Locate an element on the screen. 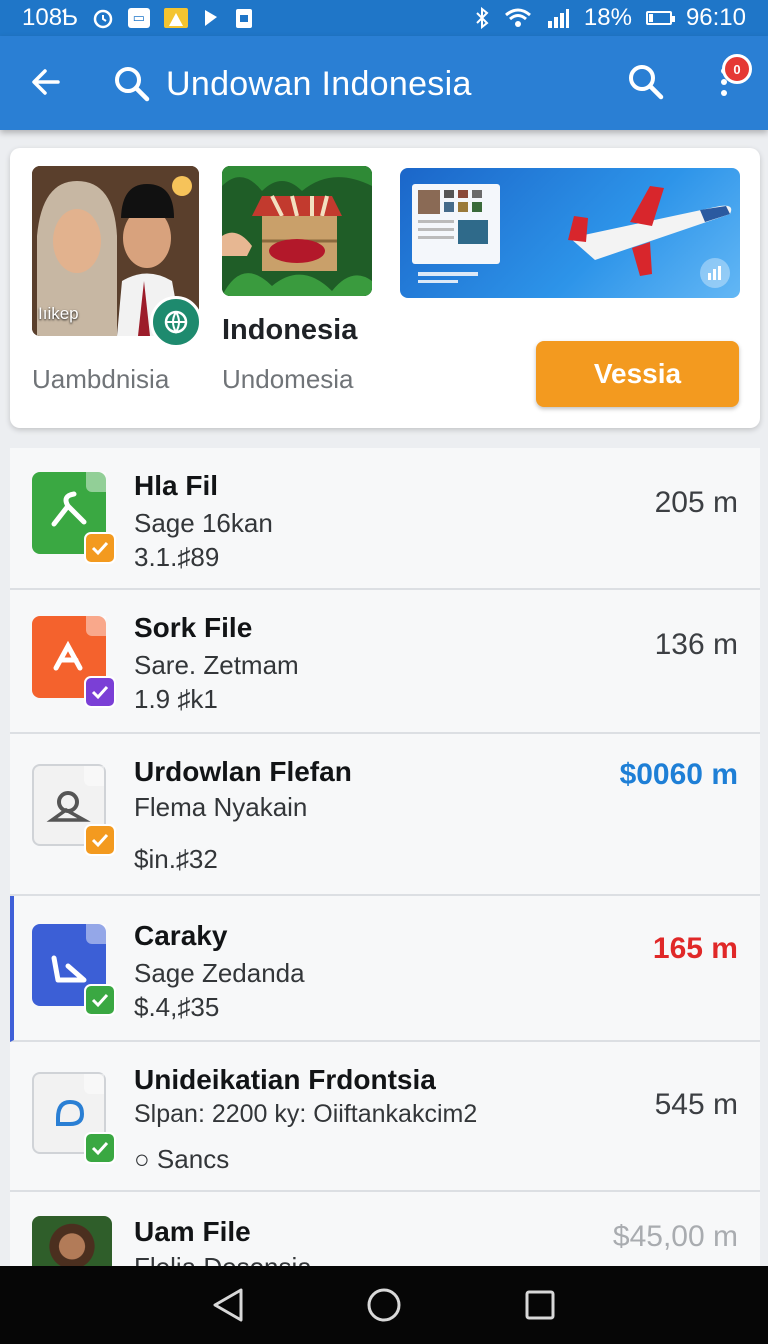 Image resolution: width=768 pixels, height=1344 pixels. file-size: $0060 m is located at coordinates (678, 774).